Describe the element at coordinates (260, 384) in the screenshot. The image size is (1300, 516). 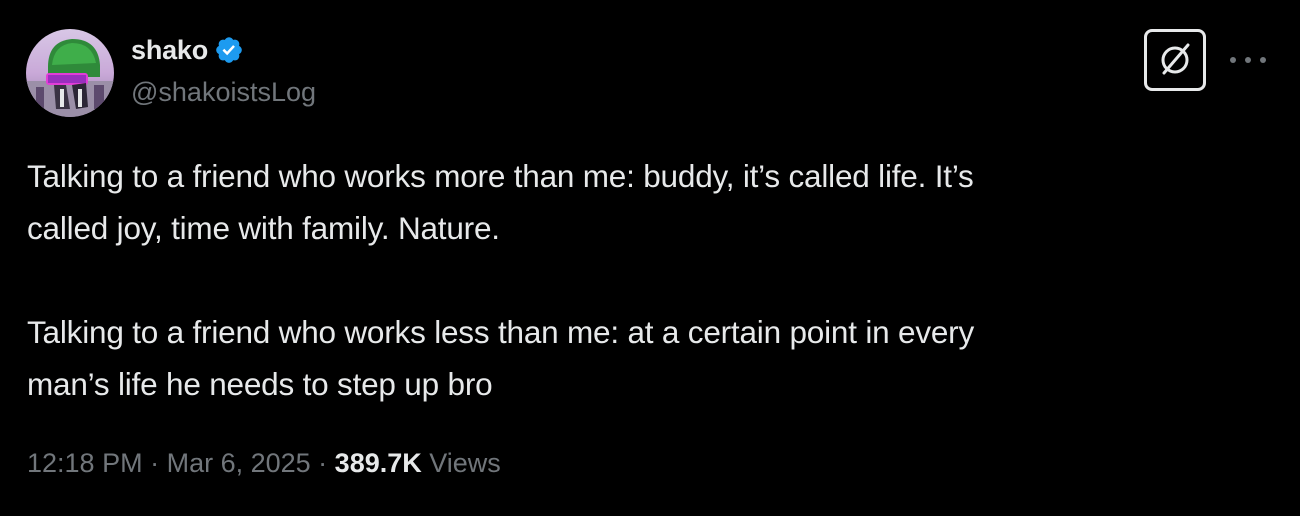
I see `tweet-line: man’s life he needs to step up bro` at that location.